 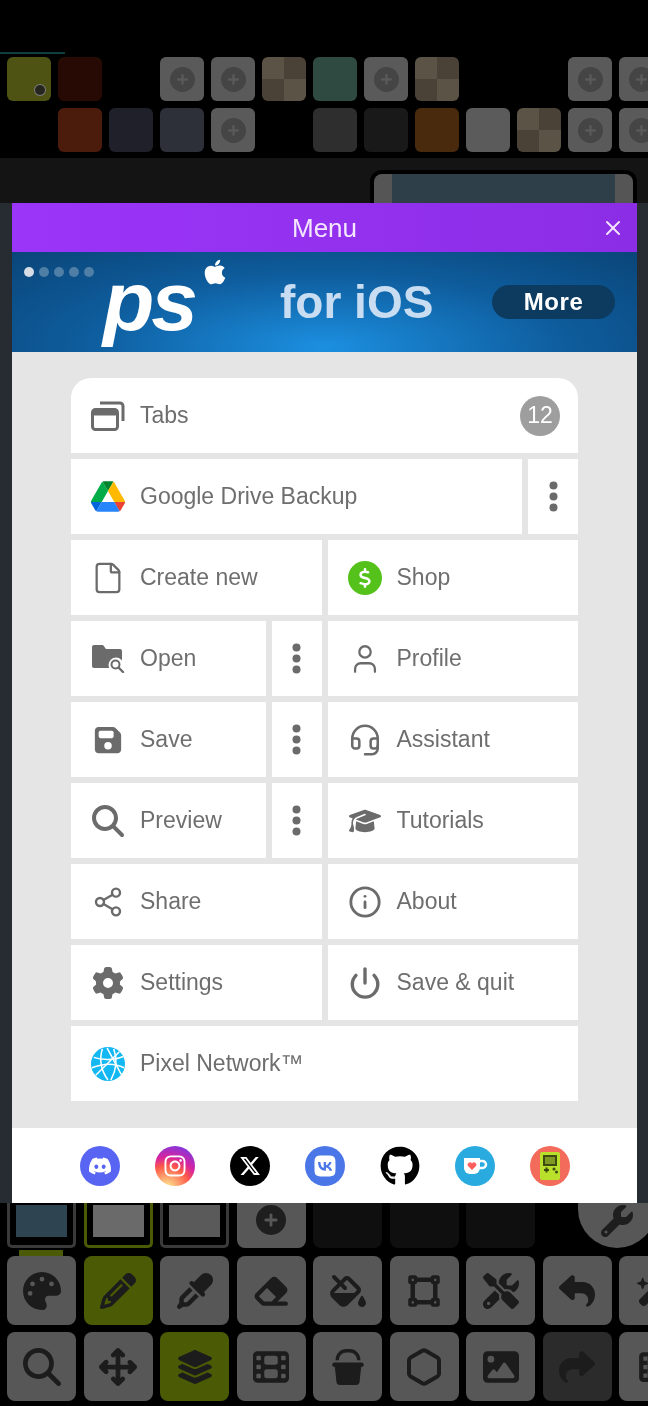 What do you see at coordinates (553, 302) in the screenshot?
I see `more-button: More` at bounding box center [553, 302].